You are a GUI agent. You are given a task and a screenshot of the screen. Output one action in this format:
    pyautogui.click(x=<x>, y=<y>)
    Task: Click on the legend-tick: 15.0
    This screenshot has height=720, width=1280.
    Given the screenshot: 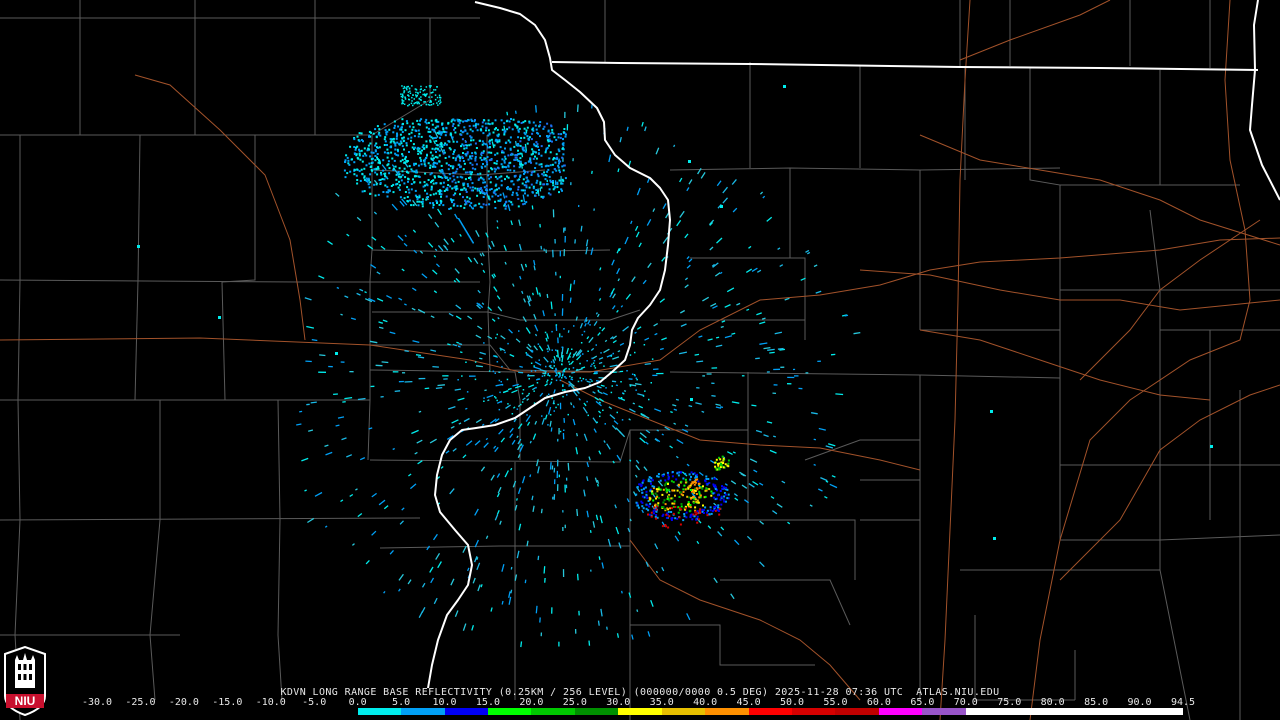 What is the action you would take?
    pyautogui.click(x=487, y=702)
    